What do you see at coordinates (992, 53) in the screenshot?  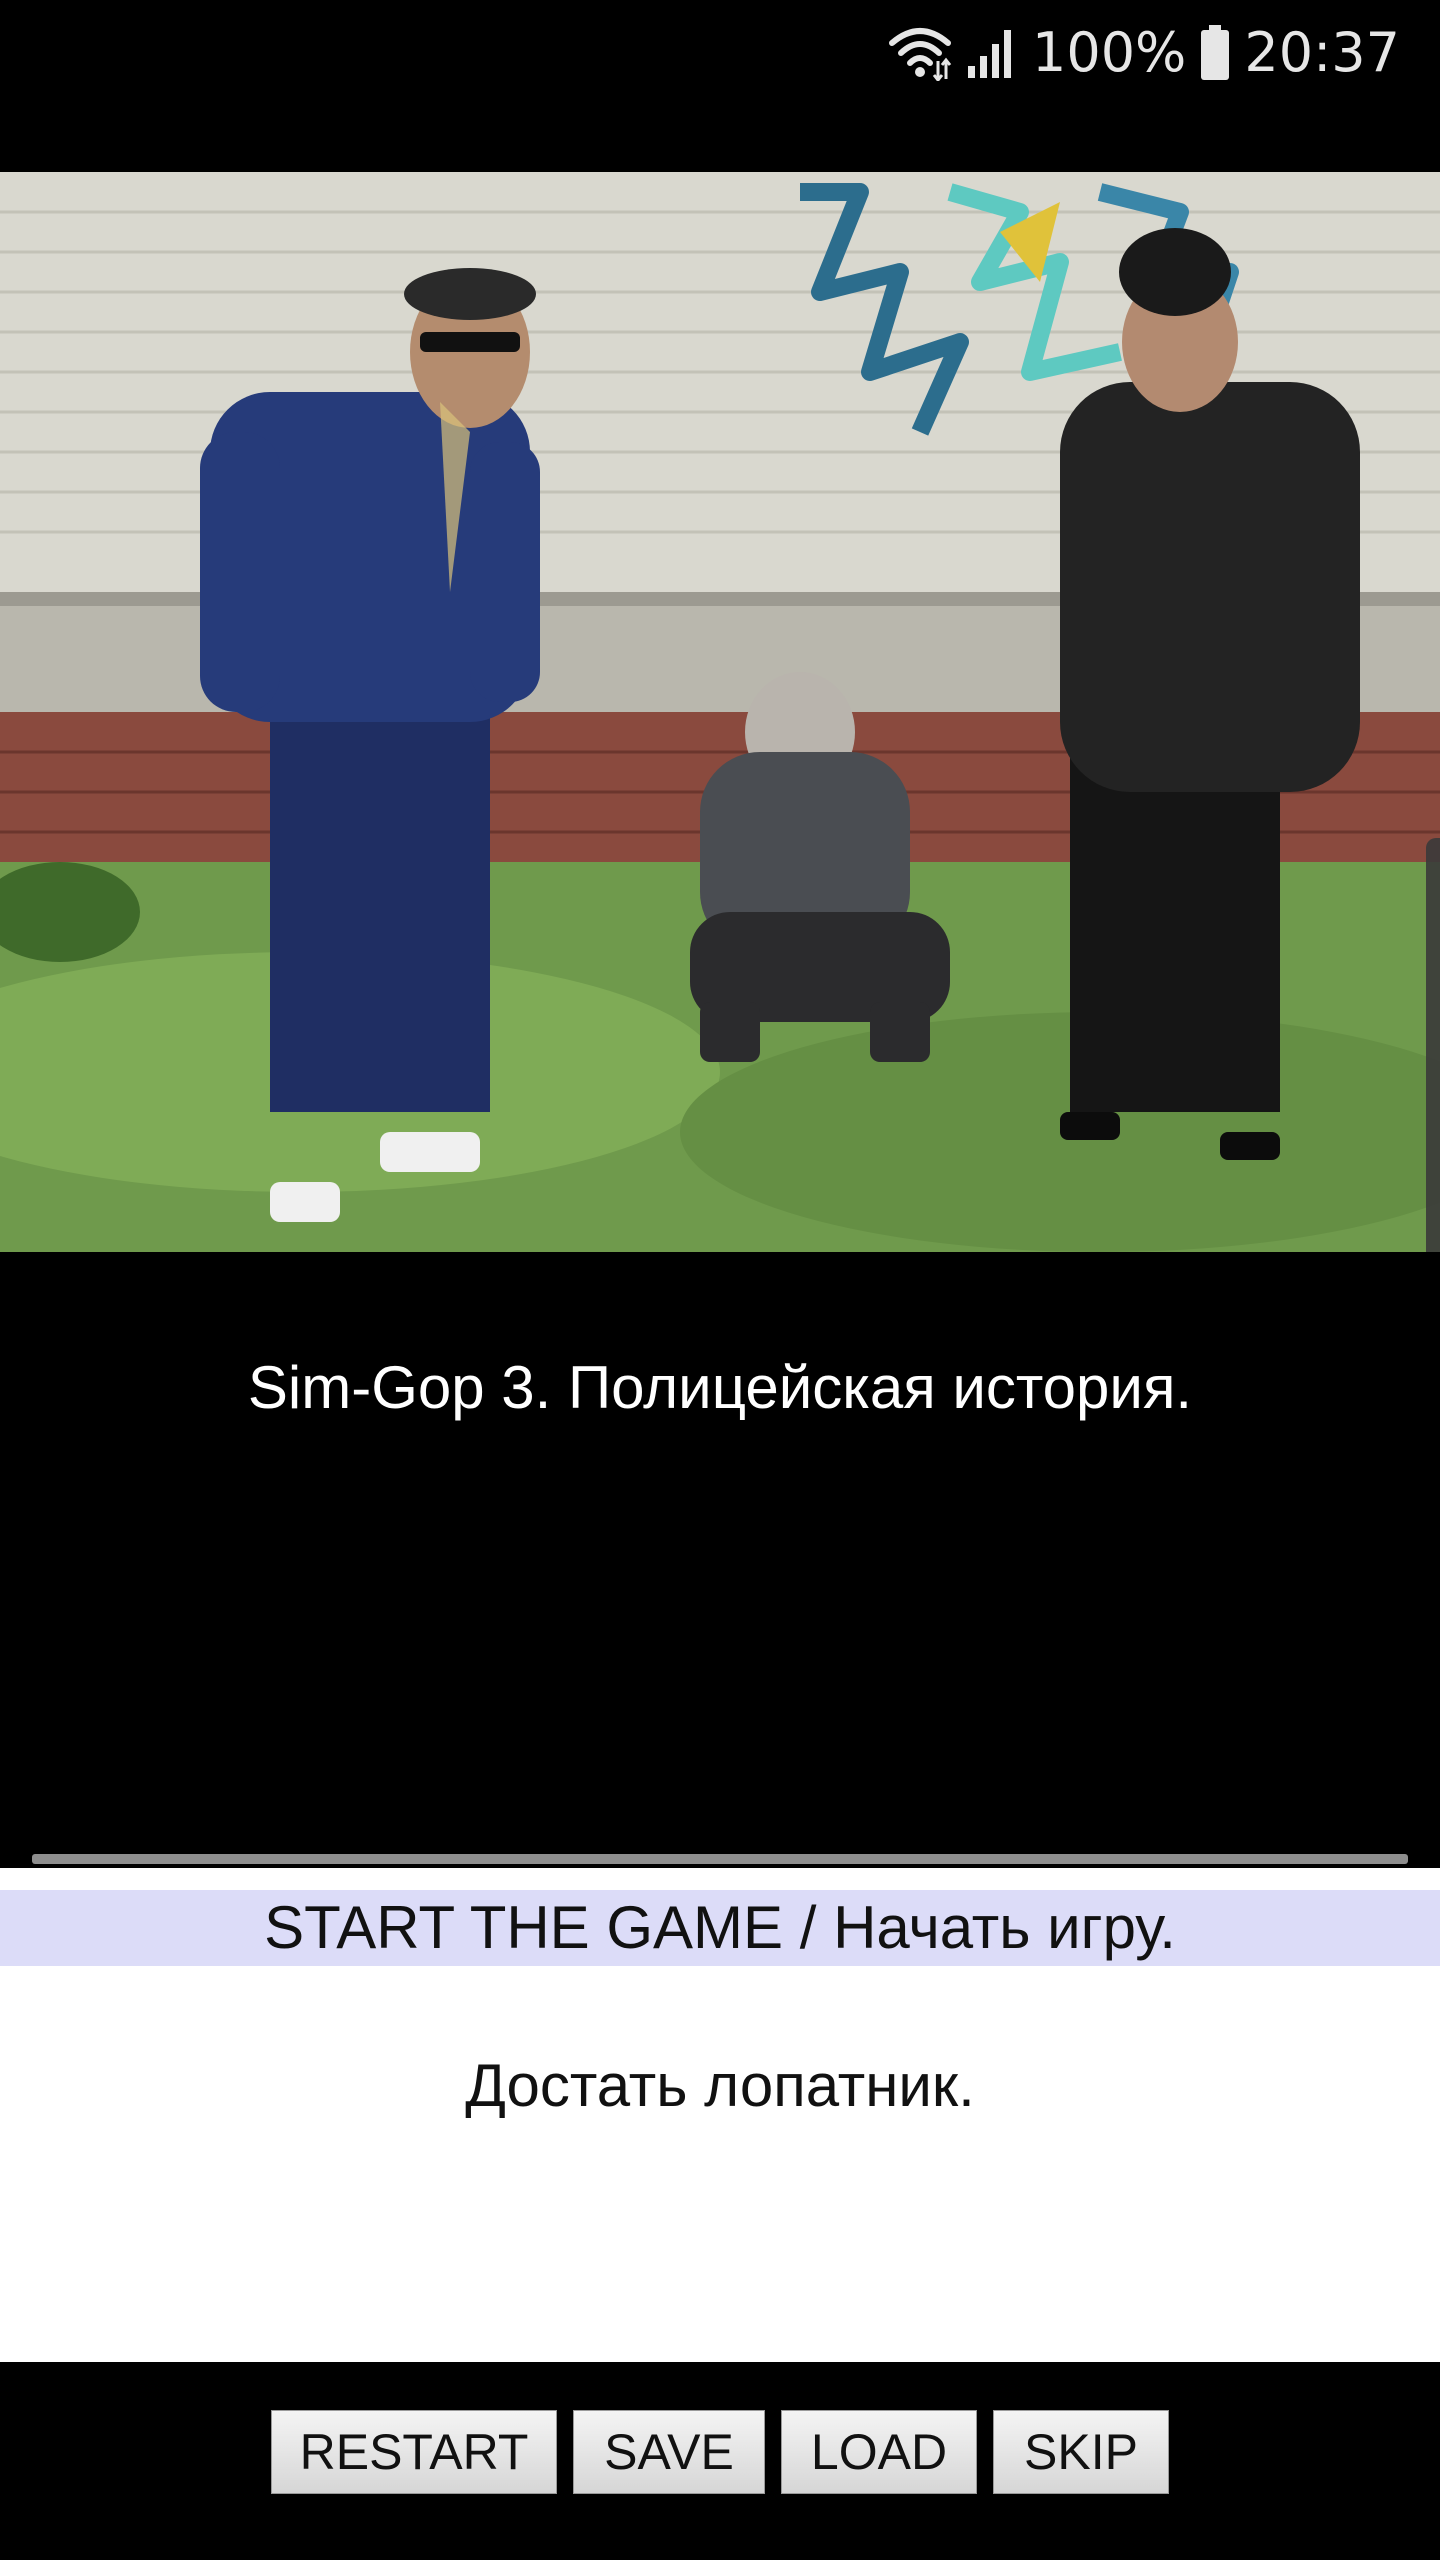 I see `signal-icon` at bounding box center [992, 53].